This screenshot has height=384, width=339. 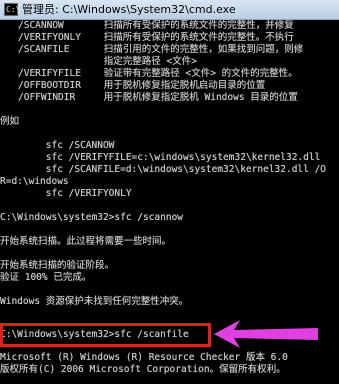 What do you see at coordinates (86, 241) in the screenshot?
I see `console-line: 开始系统扫描。此过程将需要一些时间。` at bounding box center [86, 241].